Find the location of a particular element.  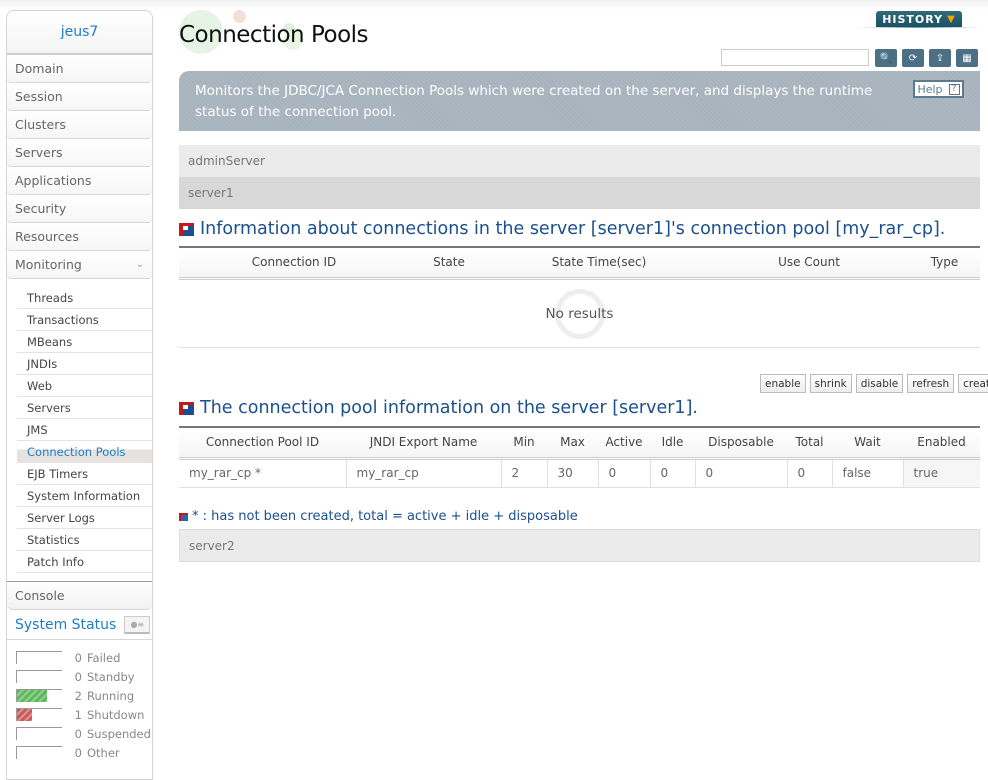

shrink-button: shrink is located at coordinates (830, 383).